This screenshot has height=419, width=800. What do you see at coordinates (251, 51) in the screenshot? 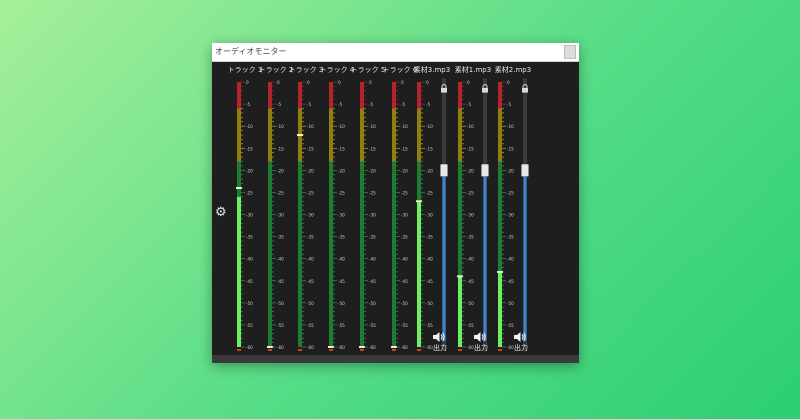
I see `window-title: オーディオモニター` at bounding box center [251, 51].